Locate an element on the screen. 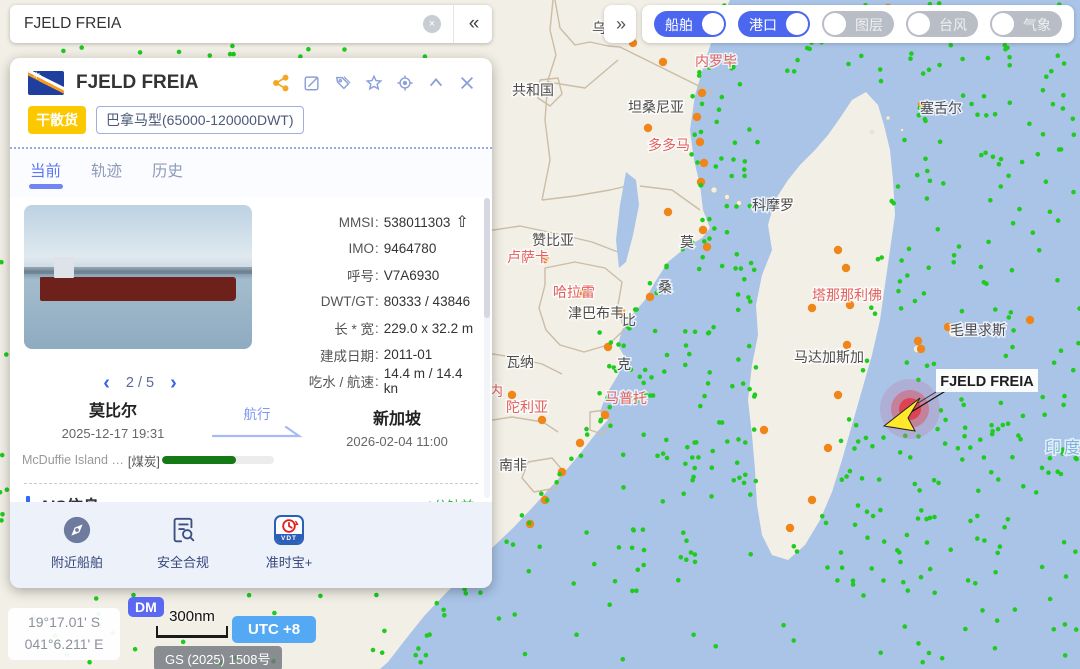  toggle-weather: 气象 is located at coordinates (1026, 24).